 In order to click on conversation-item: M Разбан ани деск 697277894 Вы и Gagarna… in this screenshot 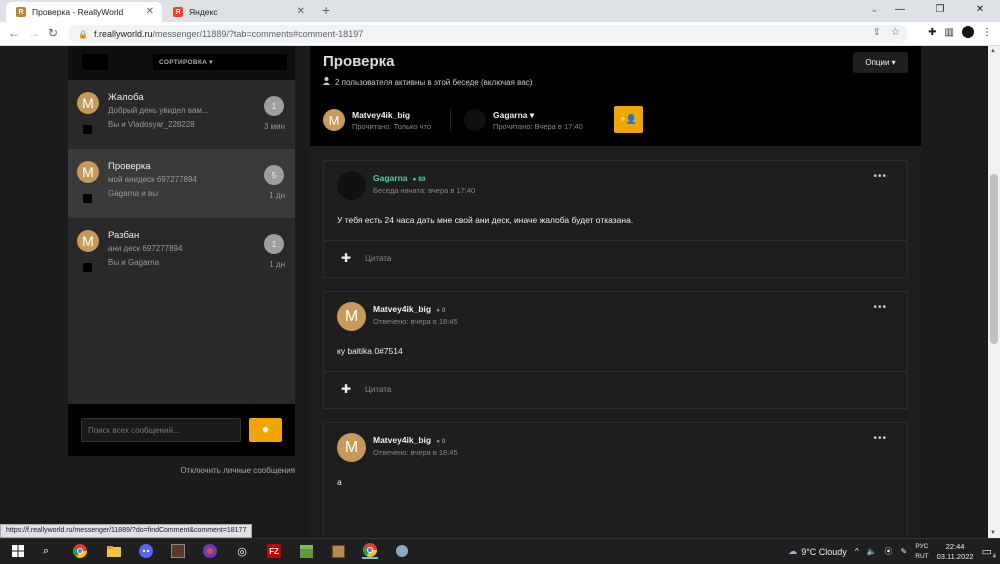, I will do `click(181, 252)`.